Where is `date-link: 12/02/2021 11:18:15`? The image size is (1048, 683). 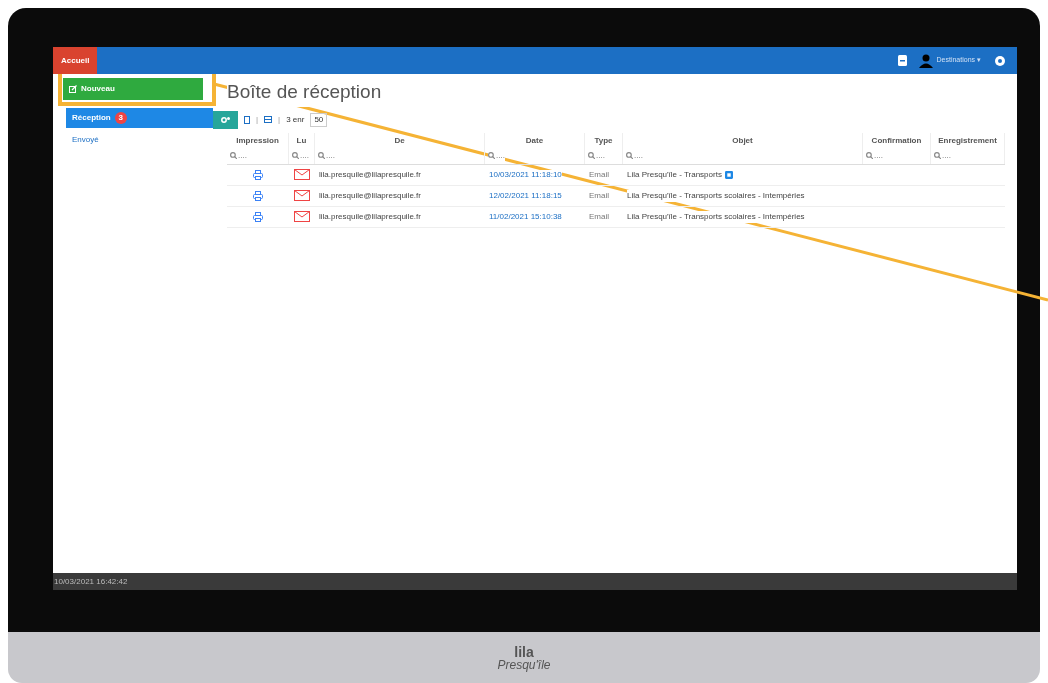
date-link: 12/02/2021 11:18:15 is located at coordinates (525, 195).